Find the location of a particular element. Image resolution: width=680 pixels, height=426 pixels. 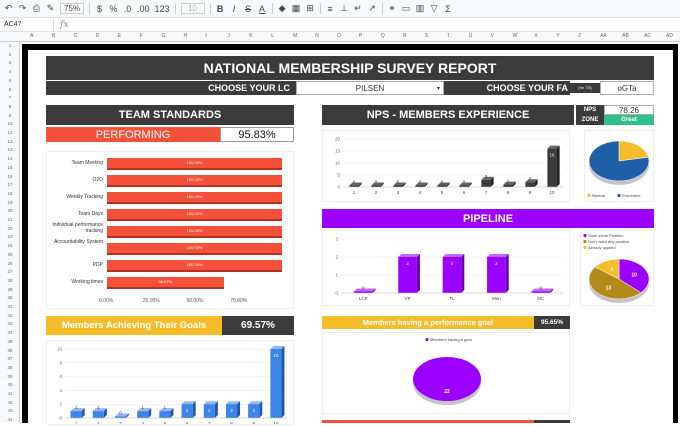

column-header: AA is located at coordinates (603, 36).